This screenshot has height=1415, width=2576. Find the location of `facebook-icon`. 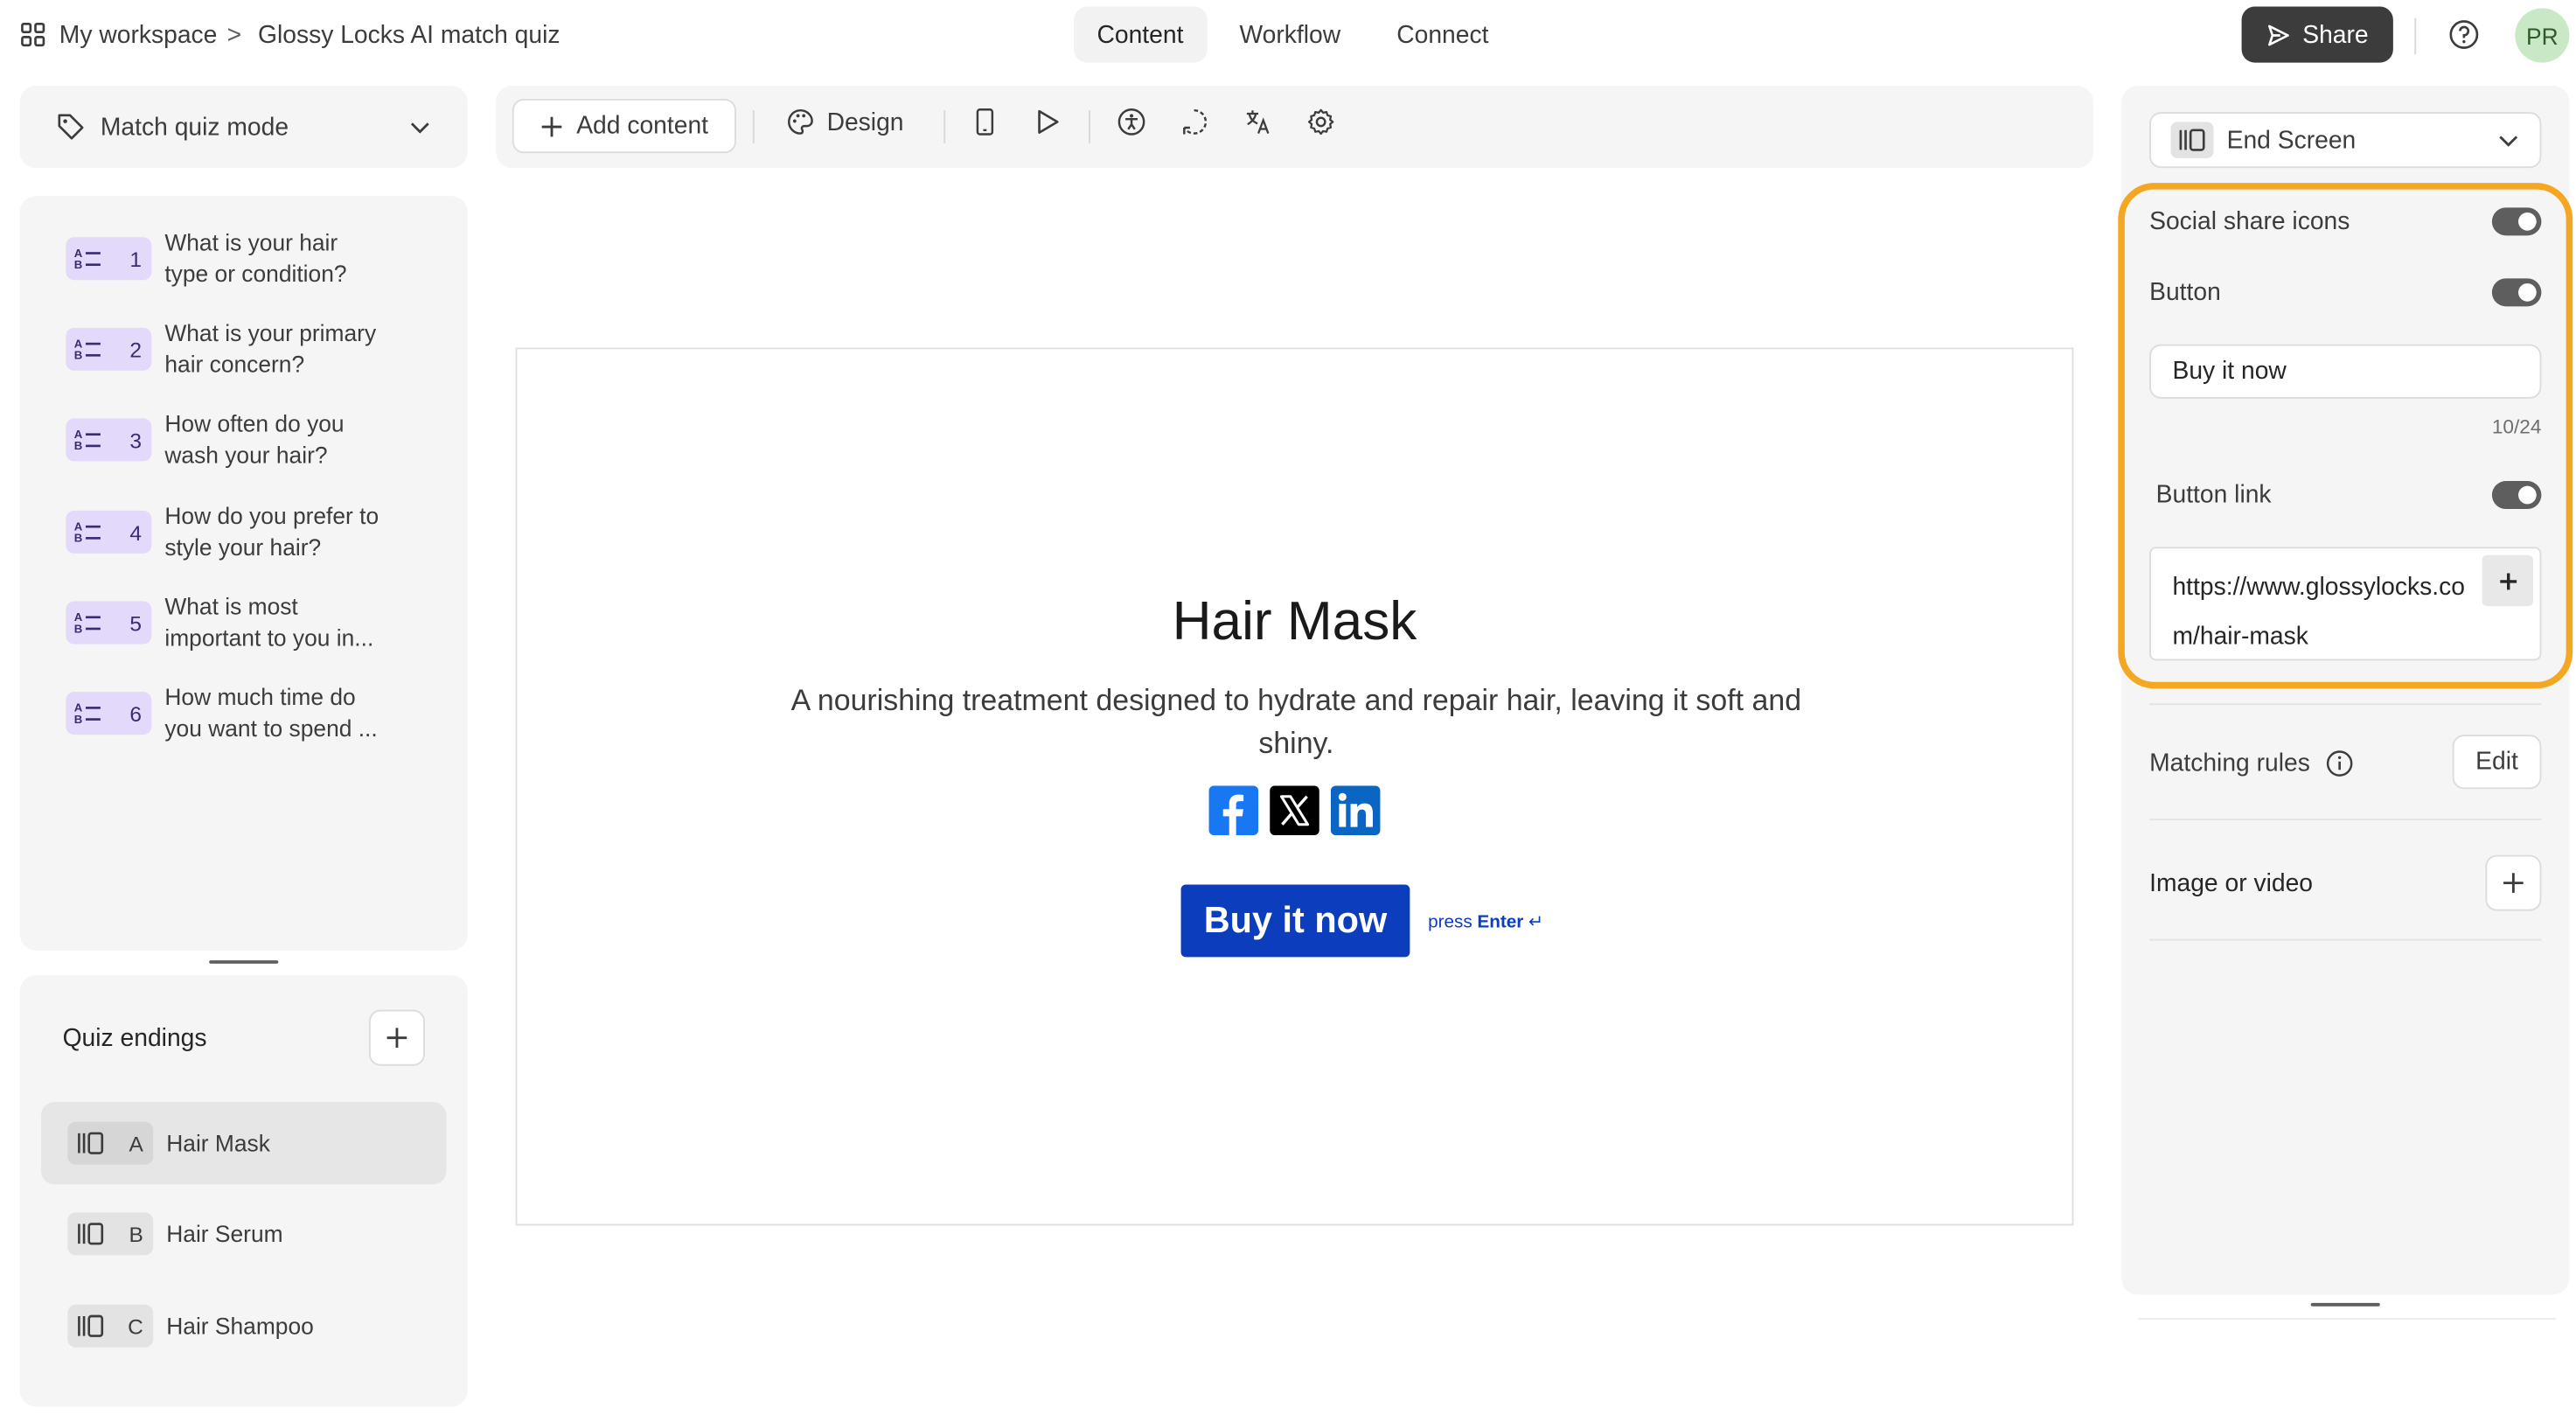

facebook-icon is located at coordinates (1233, 810).